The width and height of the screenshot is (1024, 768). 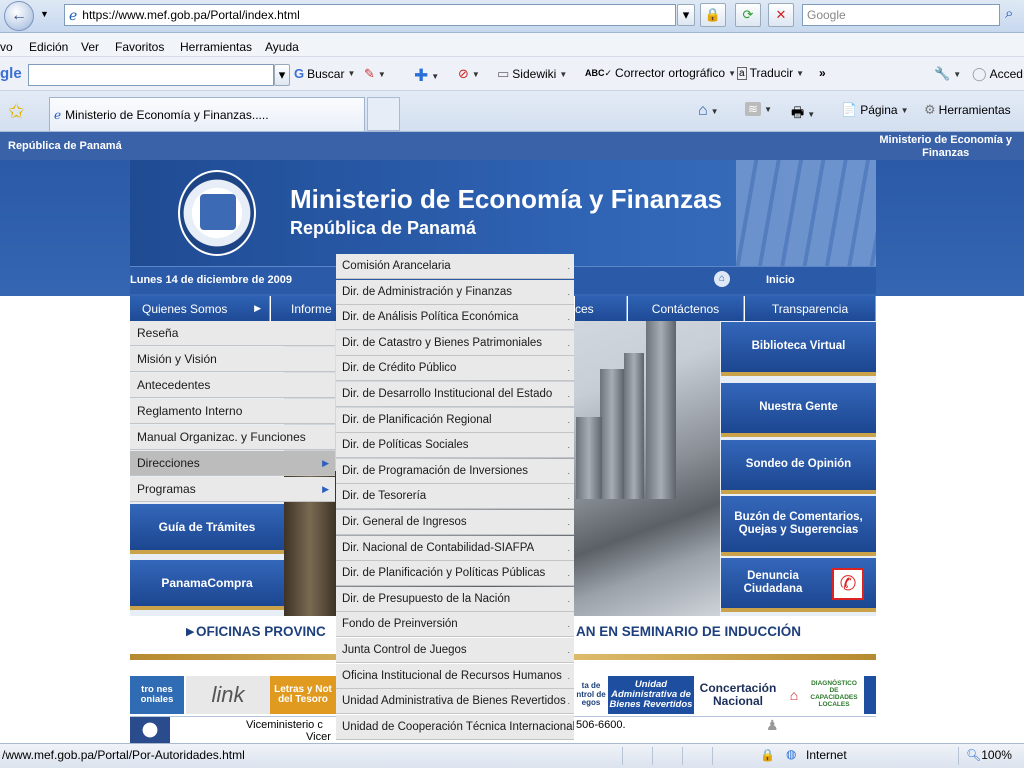 I want to click on biblioteca-virtual-button: Biblioteca Virtual, so click(x=798, y=349).